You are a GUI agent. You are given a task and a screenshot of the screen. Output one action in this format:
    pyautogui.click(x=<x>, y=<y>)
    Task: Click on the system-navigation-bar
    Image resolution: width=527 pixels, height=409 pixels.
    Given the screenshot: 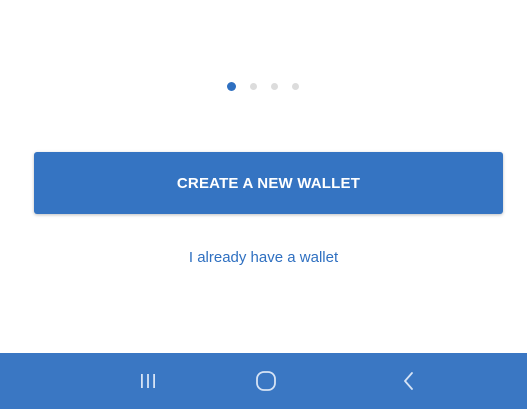 What is the action you would take?
    pyautogui.click(x=263, y=381)
    